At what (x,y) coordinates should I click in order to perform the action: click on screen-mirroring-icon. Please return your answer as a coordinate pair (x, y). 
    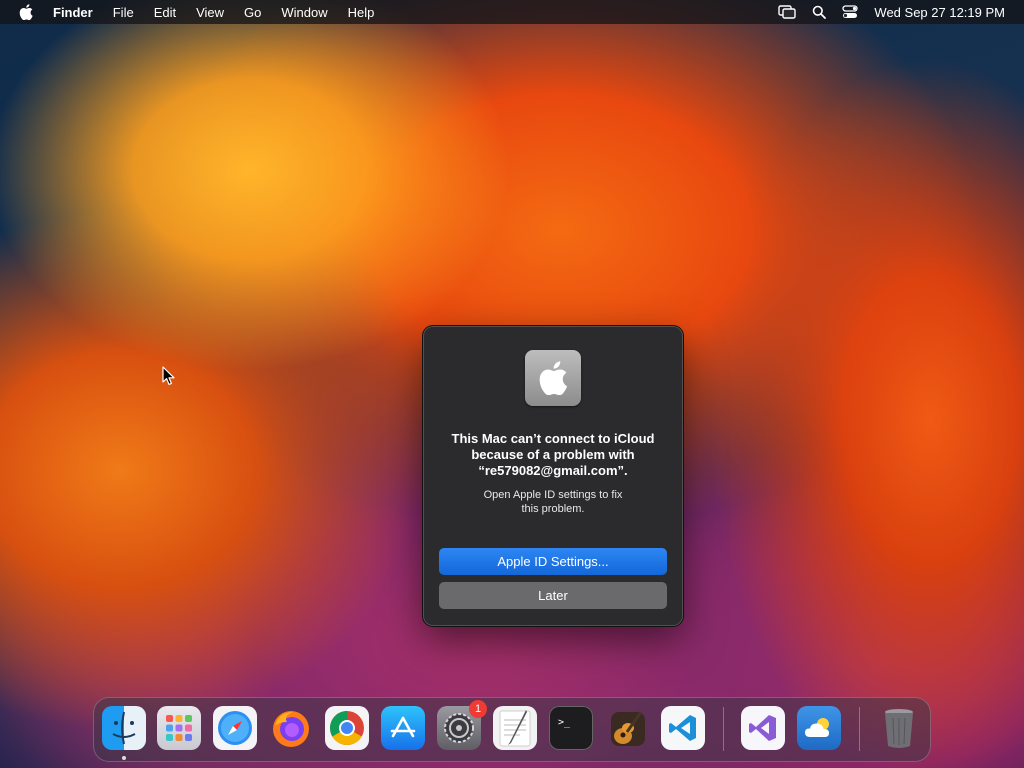
    Looking at the image, I should click on (787, 12).